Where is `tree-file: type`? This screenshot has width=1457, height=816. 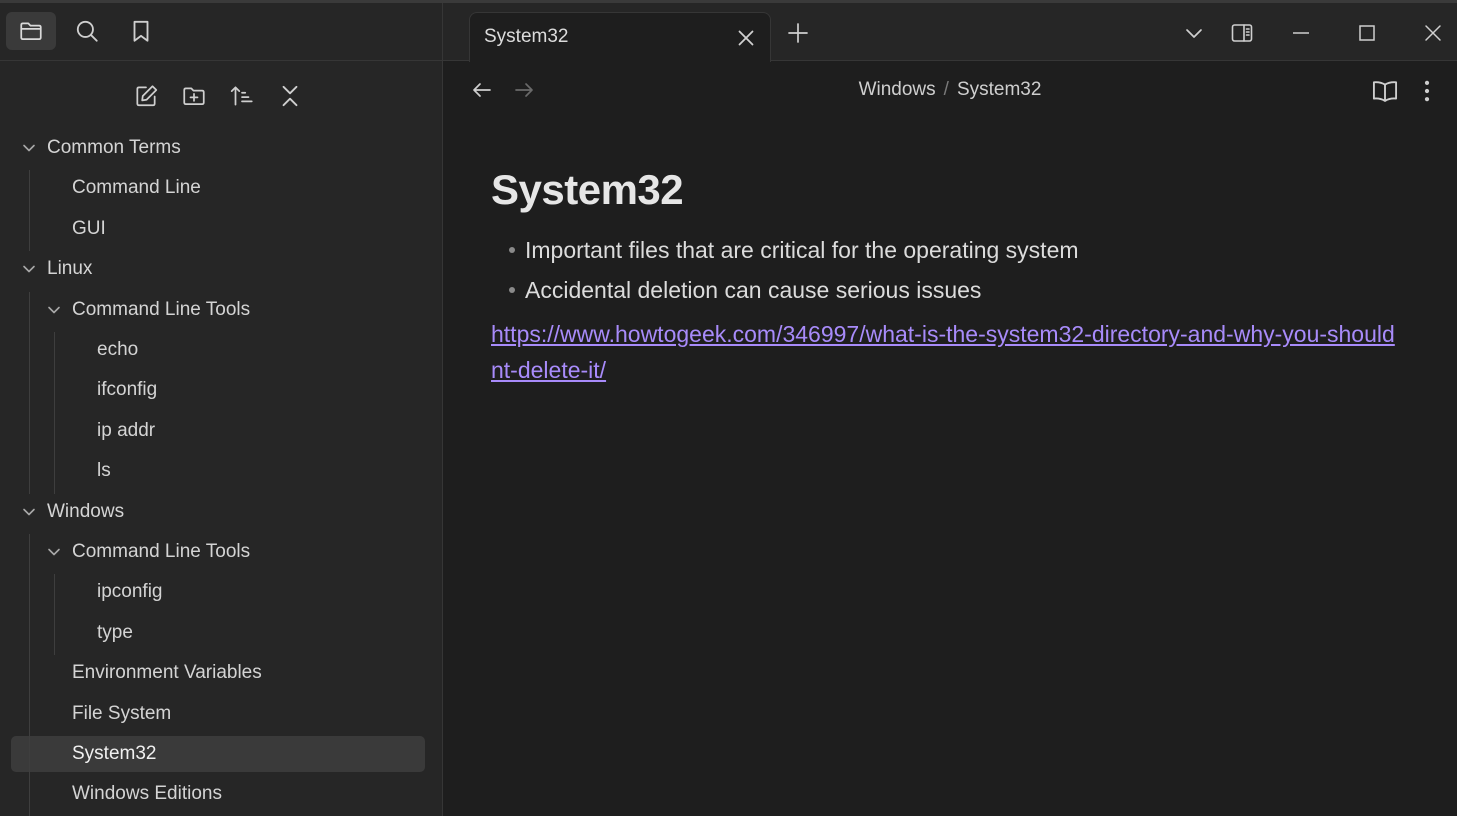
tree-file: type is located at coordinates (115, 633).